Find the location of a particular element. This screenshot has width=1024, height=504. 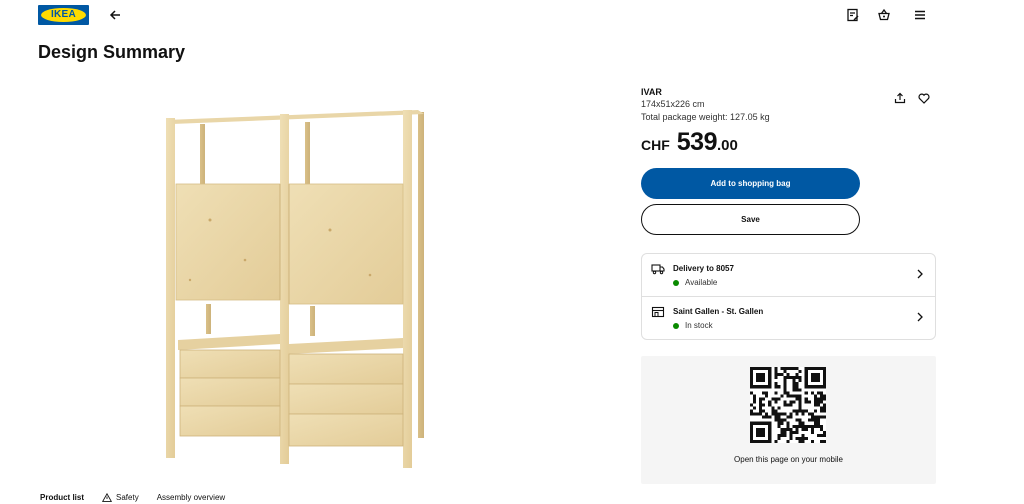

tab-label: Product list is located at coordinates (62, 497).